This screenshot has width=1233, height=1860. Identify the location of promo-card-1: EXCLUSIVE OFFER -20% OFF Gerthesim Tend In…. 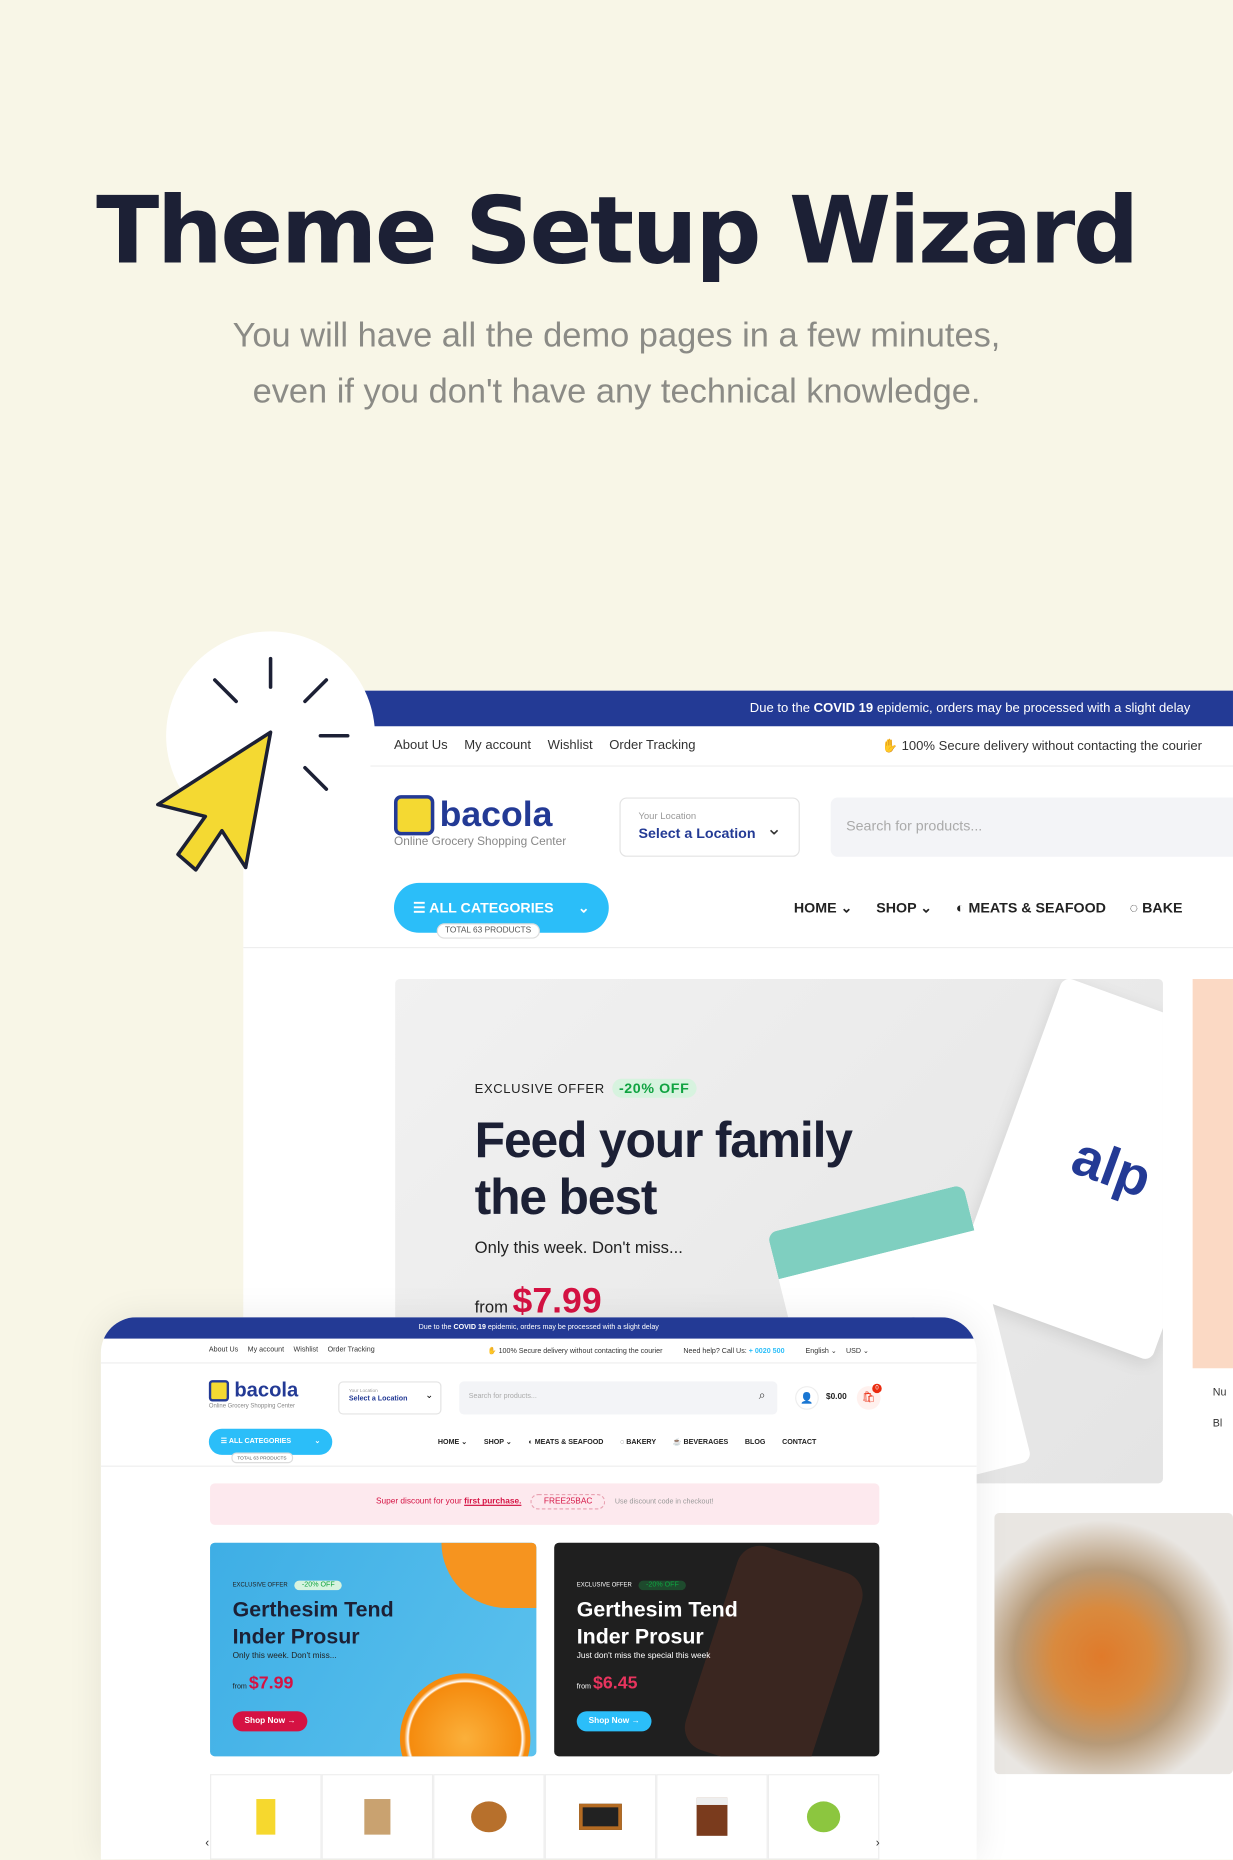
(373, 1649).